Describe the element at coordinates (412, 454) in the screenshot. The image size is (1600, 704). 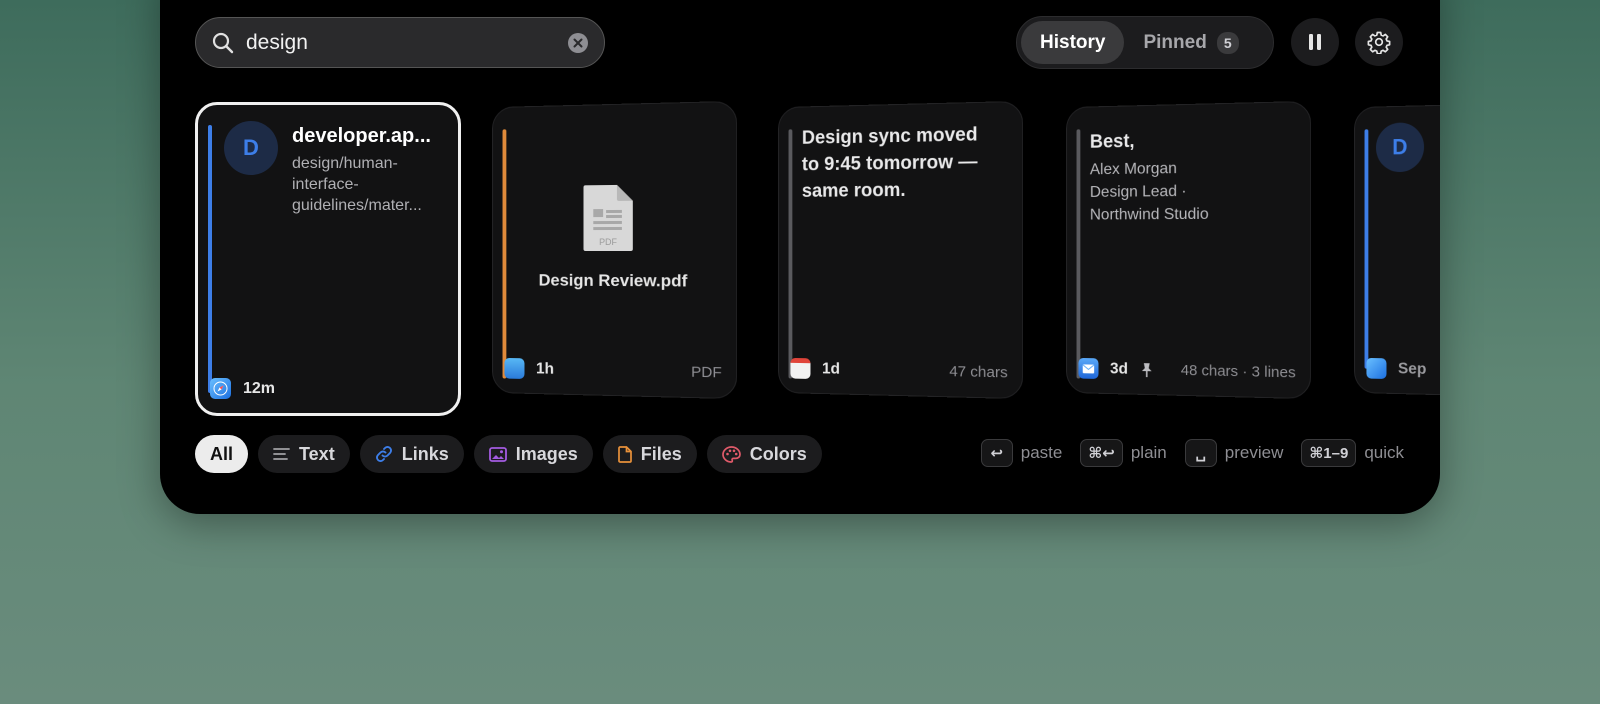
I see `filter-links: Links` at that location.